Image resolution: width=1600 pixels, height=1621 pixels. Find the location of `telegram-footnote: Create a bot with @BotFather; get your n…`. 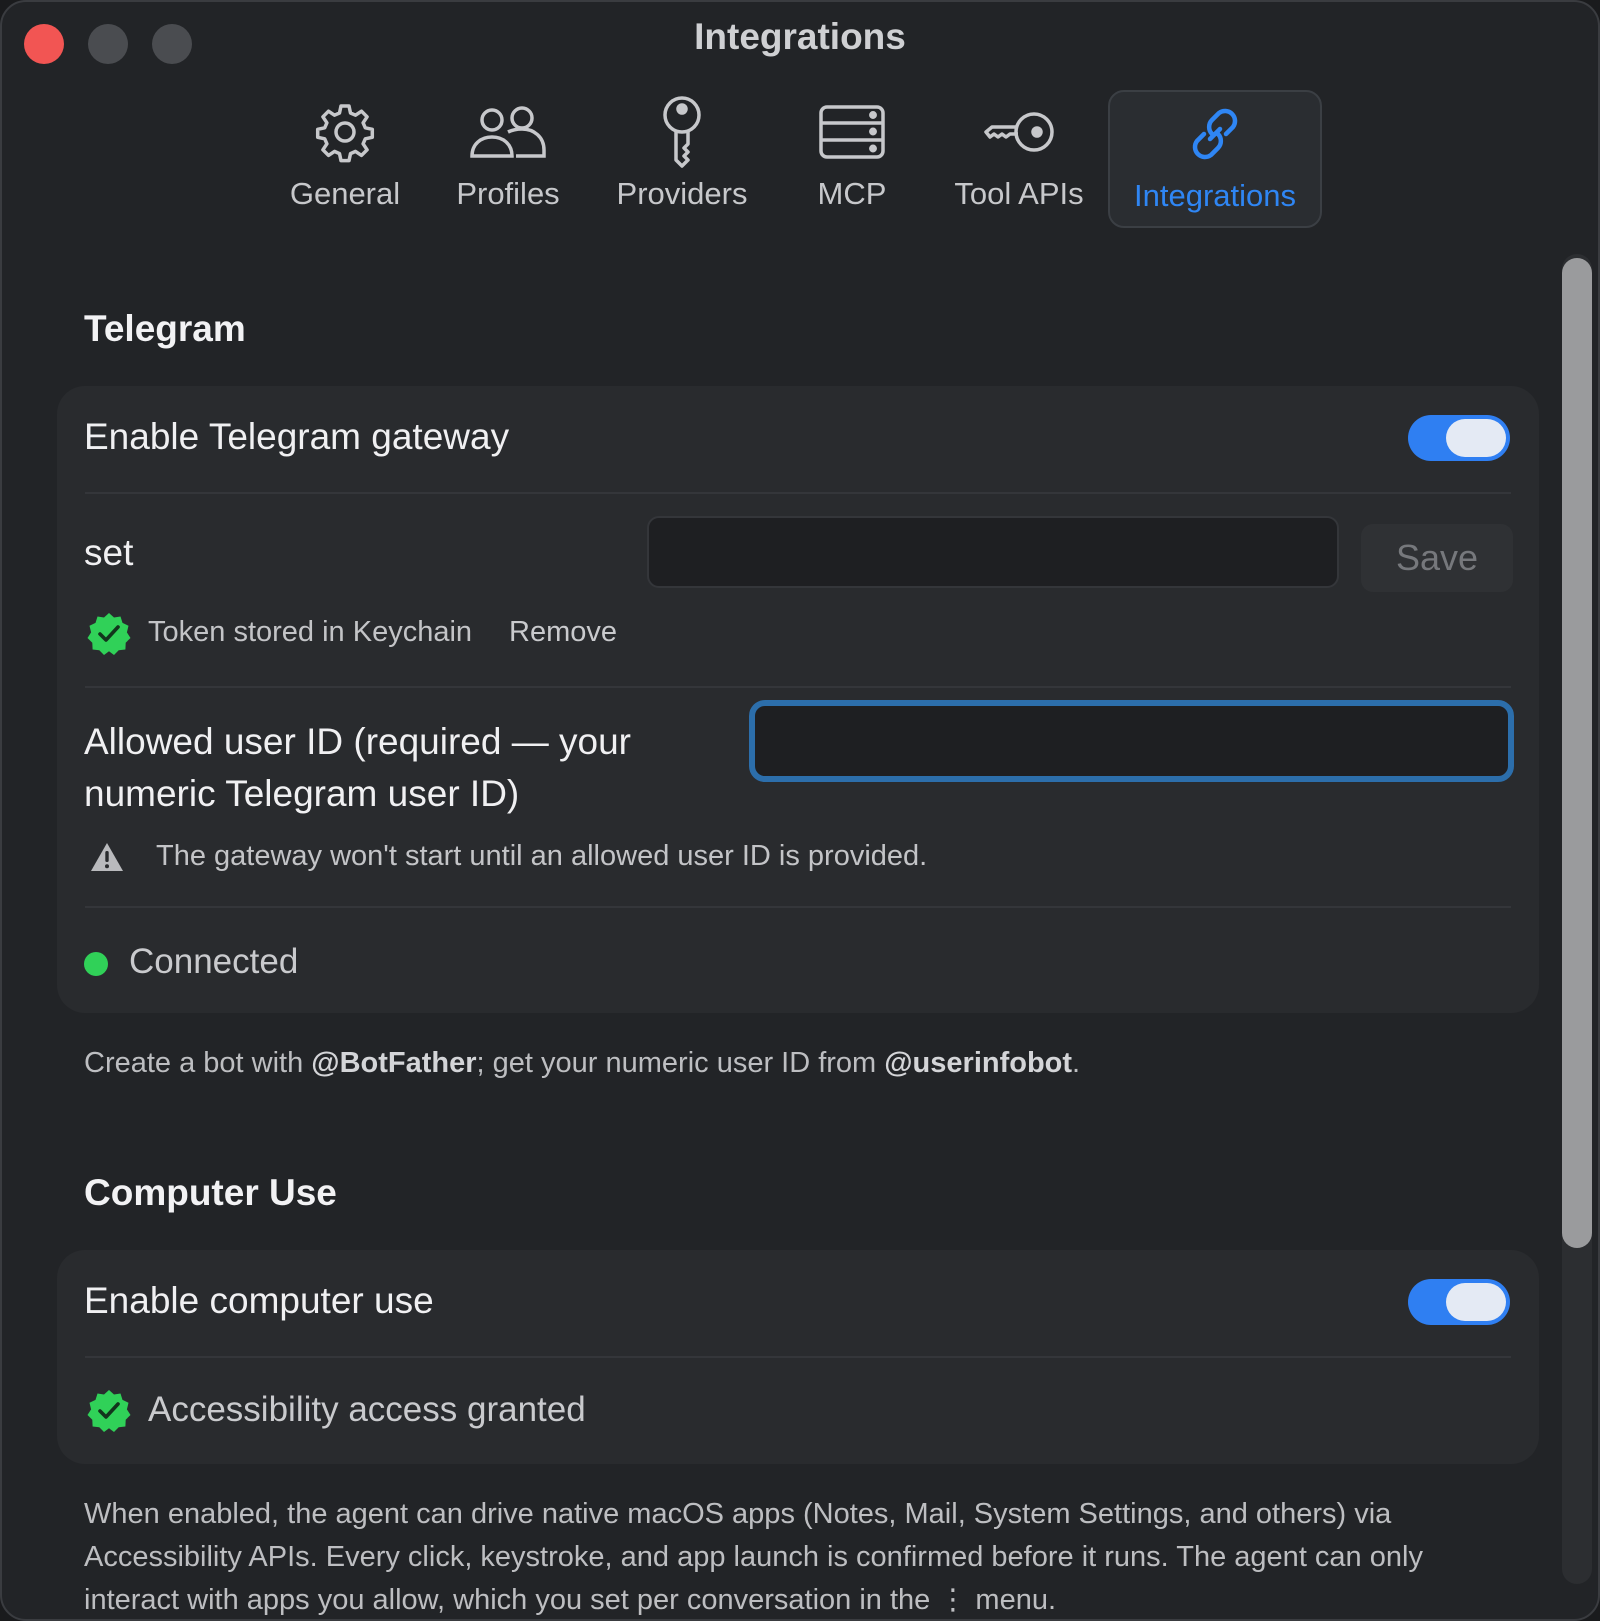

telegram-footnote: Create a bot with @BotFather; get your n… is located at coordinates (582, 1063).